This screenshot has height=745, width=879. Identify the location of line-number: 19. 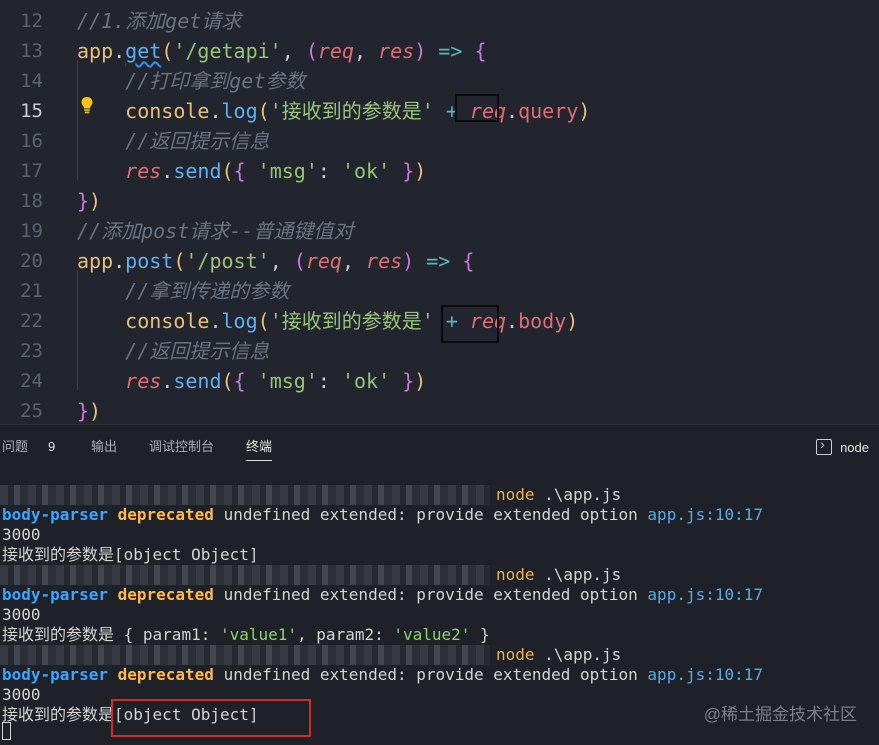
(31, 231).